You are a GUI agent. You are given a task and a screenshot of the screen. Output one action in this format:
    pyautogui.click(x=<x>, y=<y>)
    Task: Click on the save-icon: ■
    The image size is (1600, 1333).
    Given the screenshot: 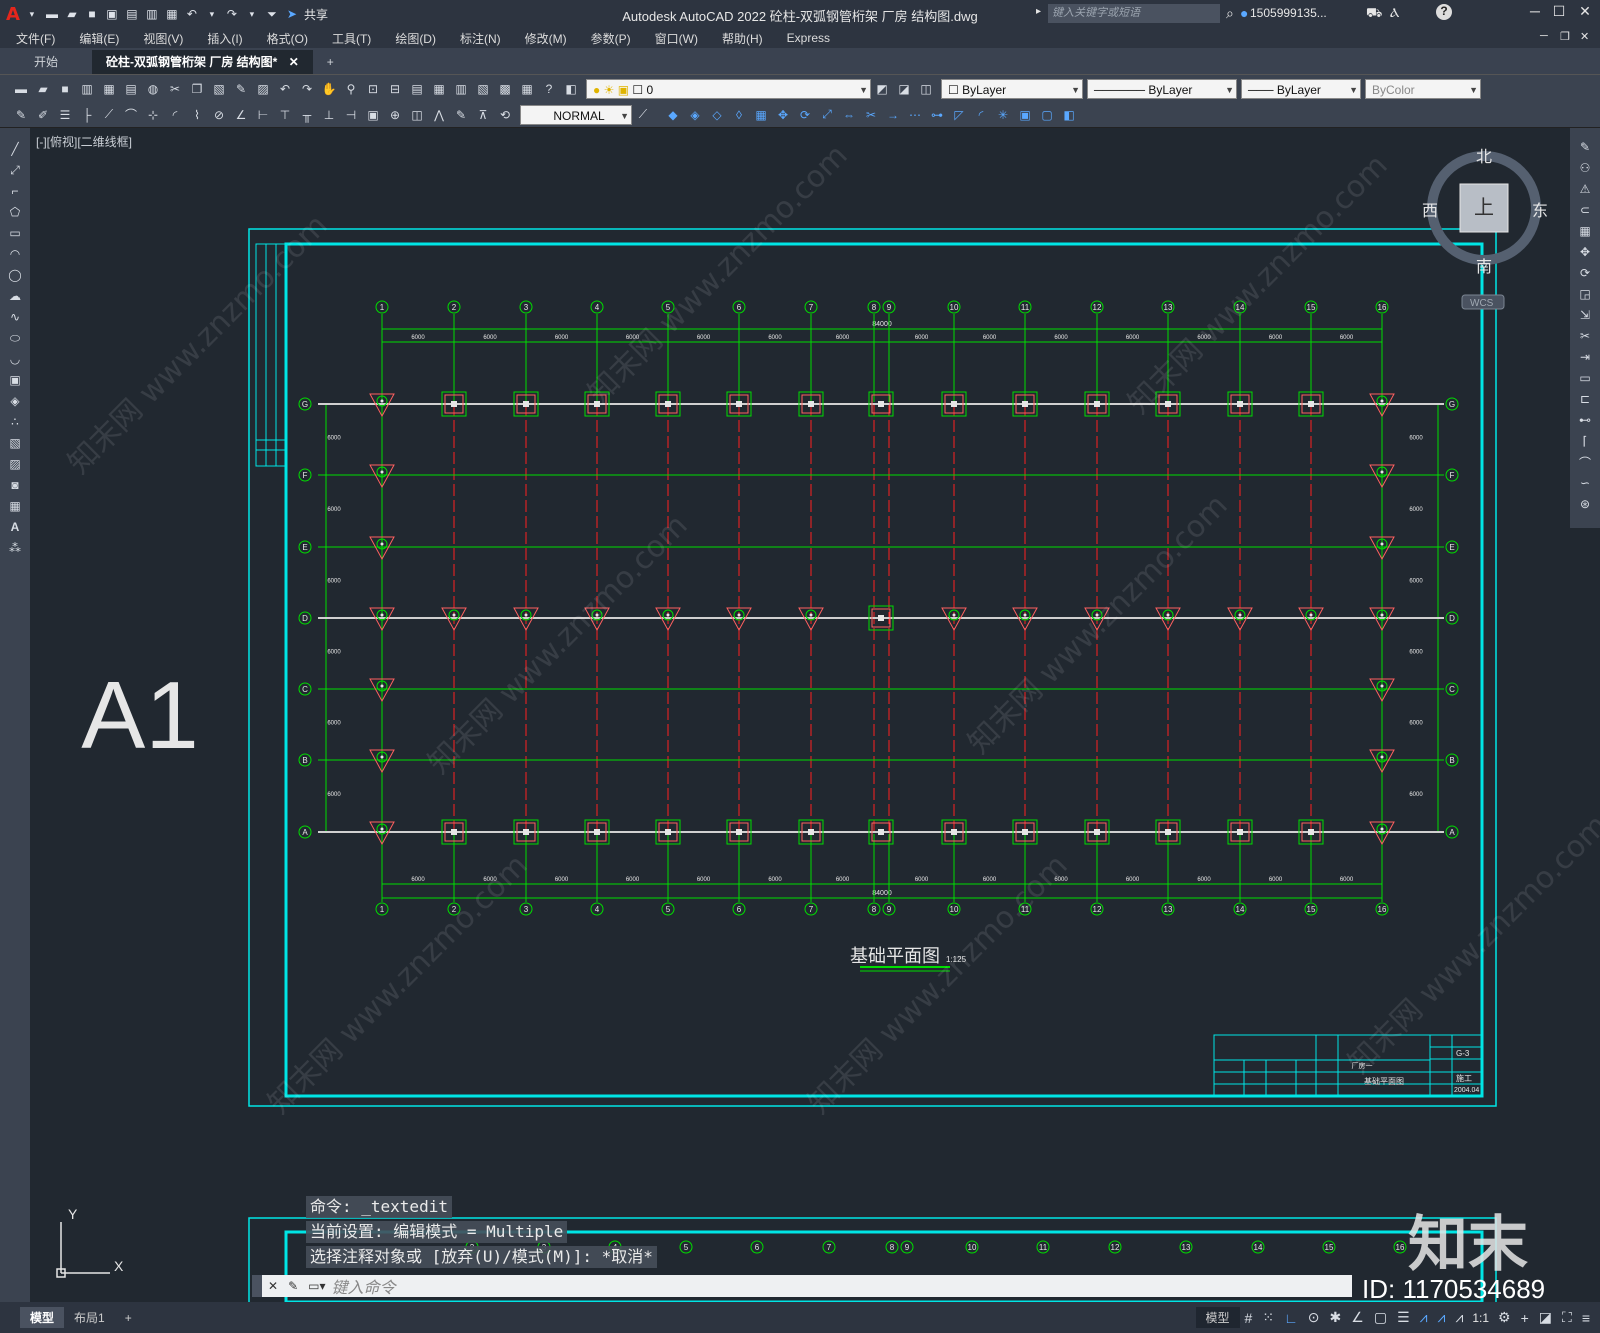 What is the action you would take?
    pyautogui.click(x=65, y=89)
    